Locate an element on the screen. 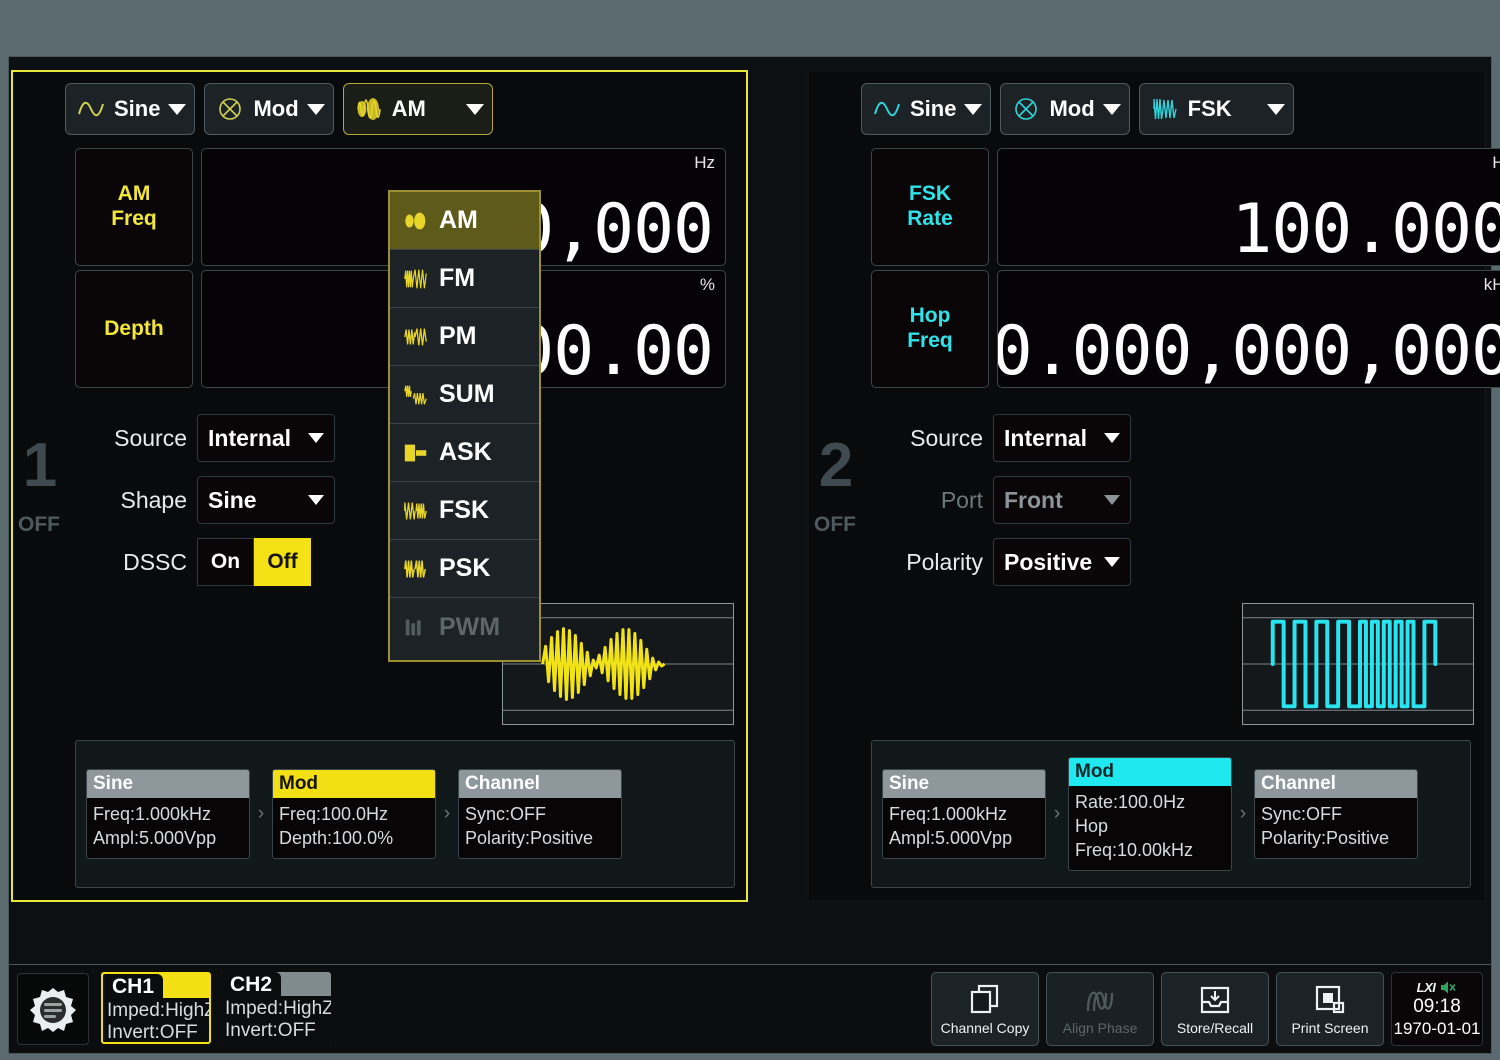  channel-2-output-state: OFF is located at coordinates (835, 524).